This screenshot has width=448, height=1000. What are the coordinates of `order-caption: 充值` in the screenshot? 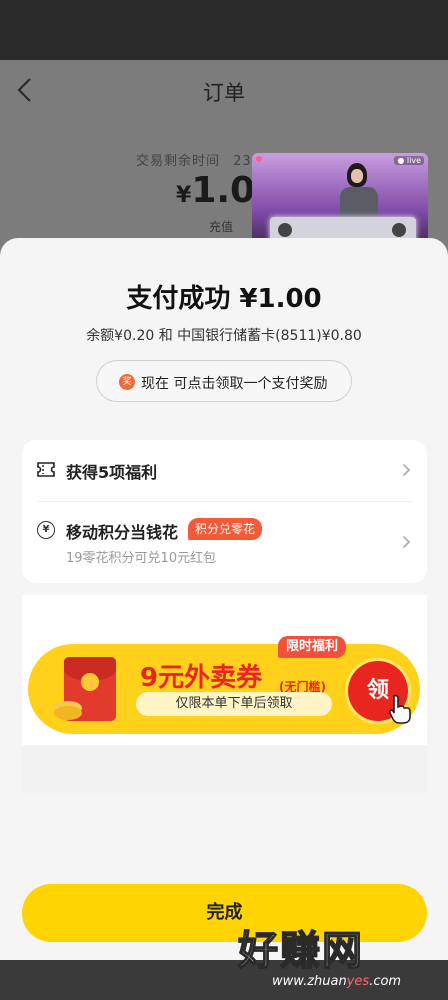 It's located at (221, 227).